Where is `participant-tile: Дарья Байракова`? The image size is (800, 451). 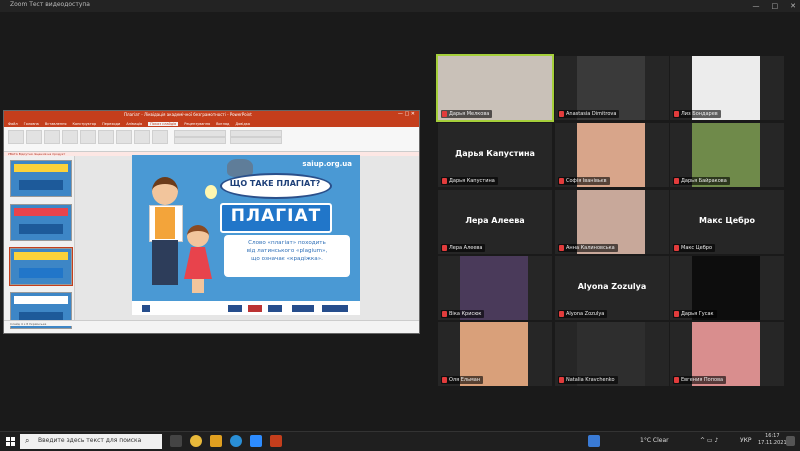 participant-tile: Дарья Байракова is located at coordinates (727, 155).